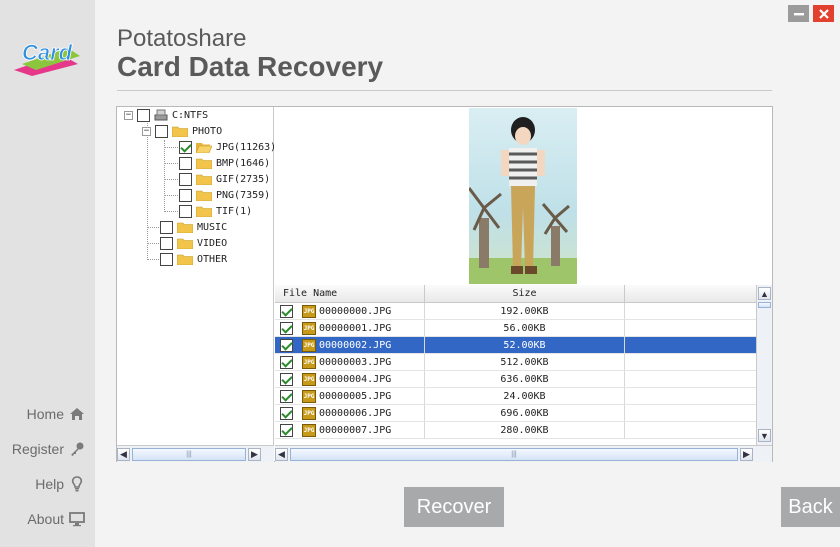  I want to click on scroll-thumb, so click(764, 305).